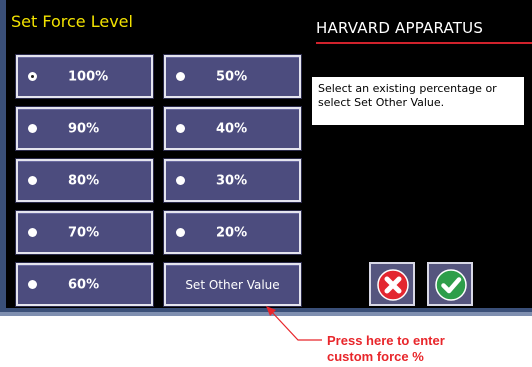  I want to click on callout-line-1: Press here to enter, so click(386, 340).